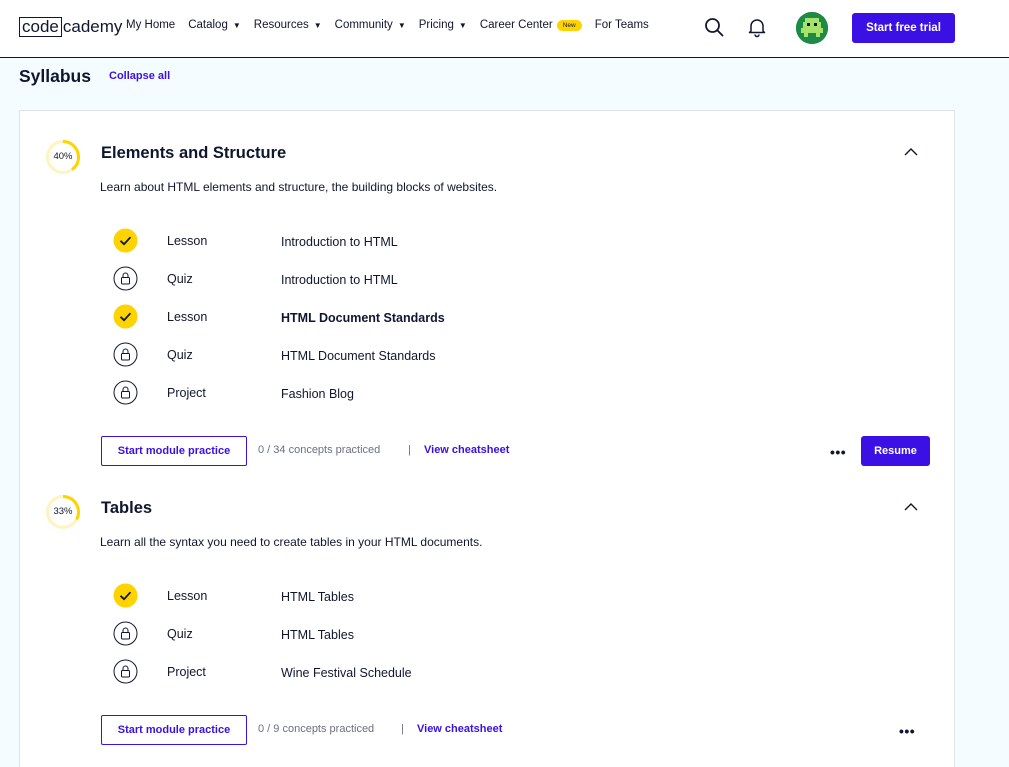 Image resolution: width=1009 pixels, height=767 pixels. What do you see at coordinates (812, 28) in the screenshot?
I see `avatar` at bounding box center [812, 28].